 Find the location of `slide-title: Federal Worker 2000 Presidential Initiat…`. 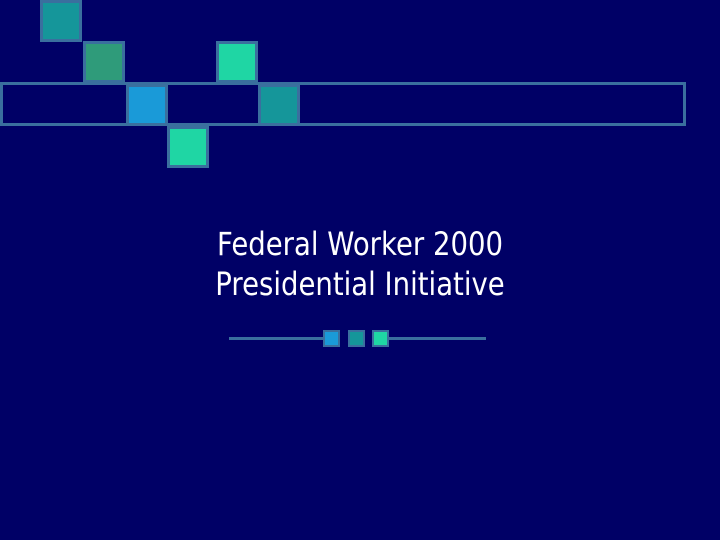

slide-title: Federal Worker 2000 Presidential Initiat… is located at coordinates (359, 264).